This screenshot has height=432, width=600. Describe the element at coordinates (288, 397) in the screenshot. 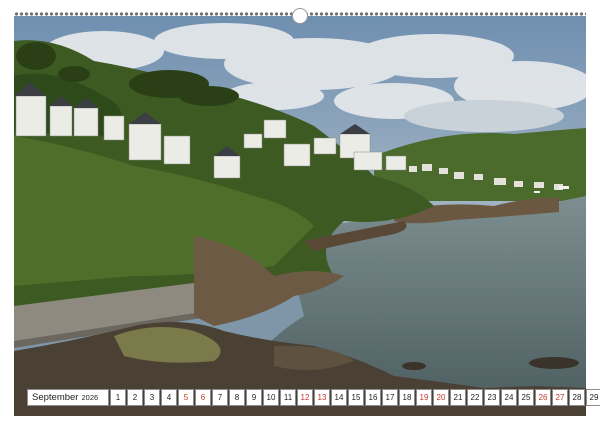

I see `day-cell: 11` at that location.